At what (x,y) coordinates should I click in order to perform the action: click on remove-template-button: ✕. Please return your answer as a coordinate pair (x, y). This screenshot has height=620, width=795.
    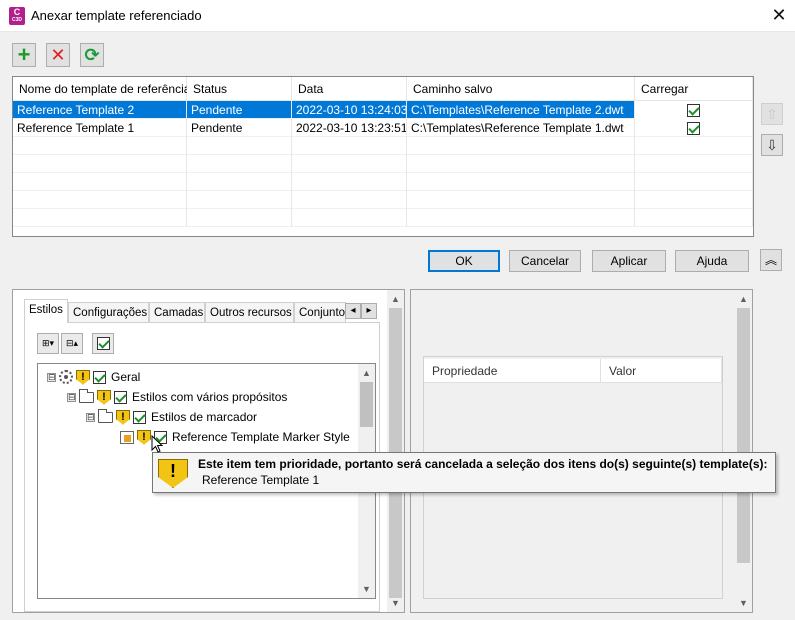
    Looking at the image, I should click on (58, 55).